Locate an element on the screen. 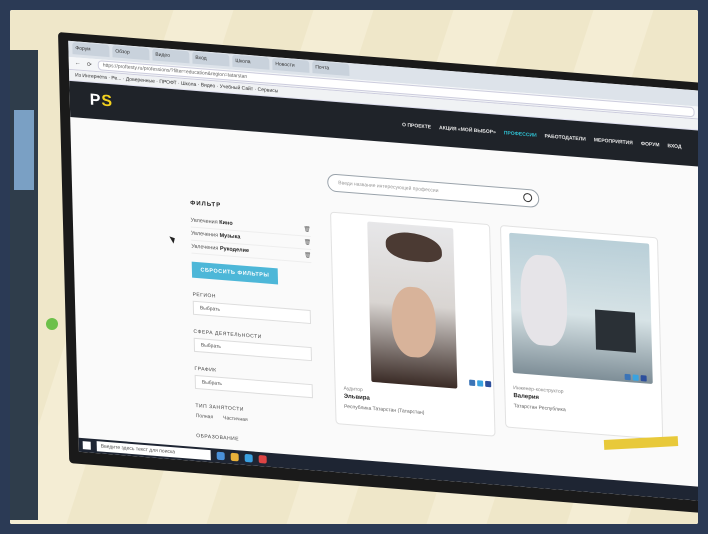 The image size is (708, 534). nav-login: ВХОД is located at coordinates (674, 146).